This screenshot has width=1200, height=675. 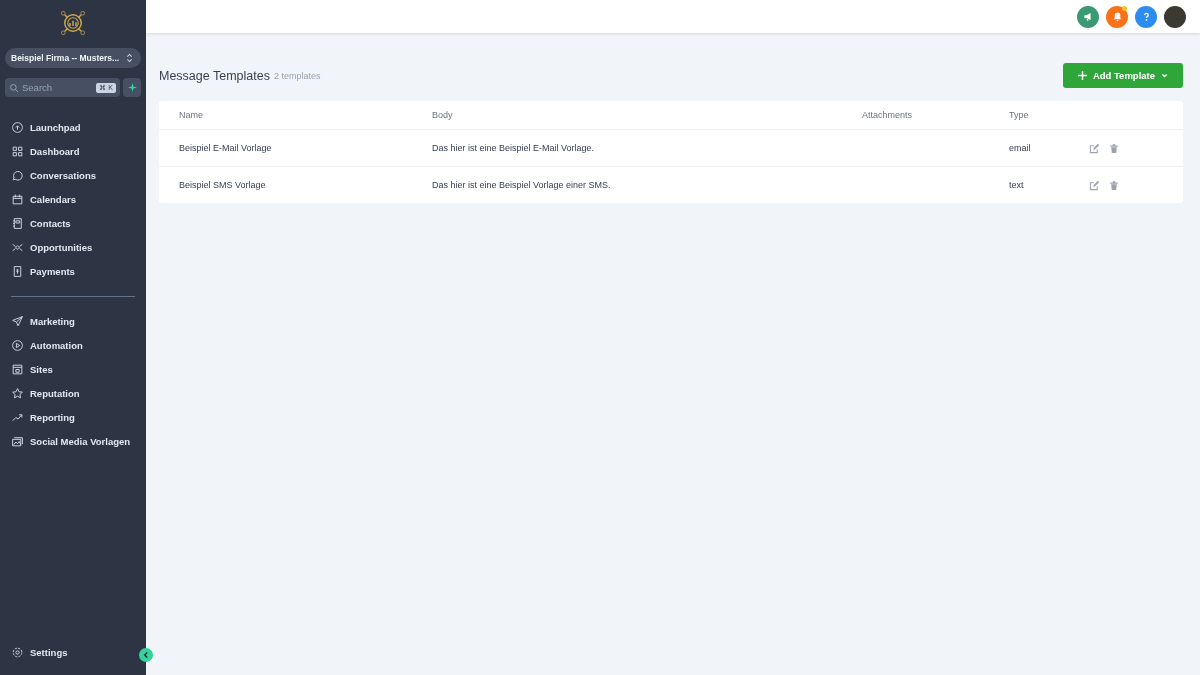 What do you see at coordinates (14, 87) in the screenshot?
I see `search-icon` at bounding box center [14, 87].